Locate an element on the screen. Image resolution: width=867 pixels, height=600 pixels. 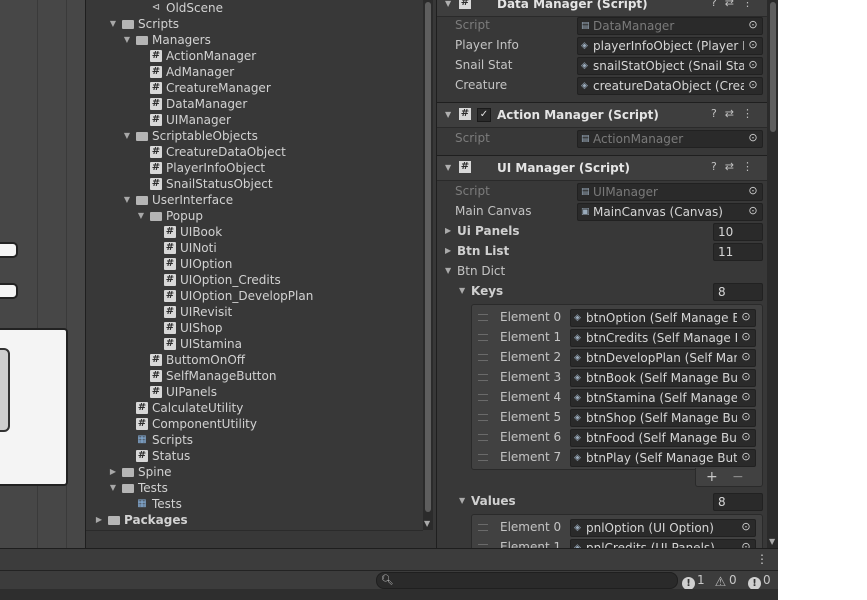
warning-count-badge: ⚠ 0 is located at coordinates (725, 580).